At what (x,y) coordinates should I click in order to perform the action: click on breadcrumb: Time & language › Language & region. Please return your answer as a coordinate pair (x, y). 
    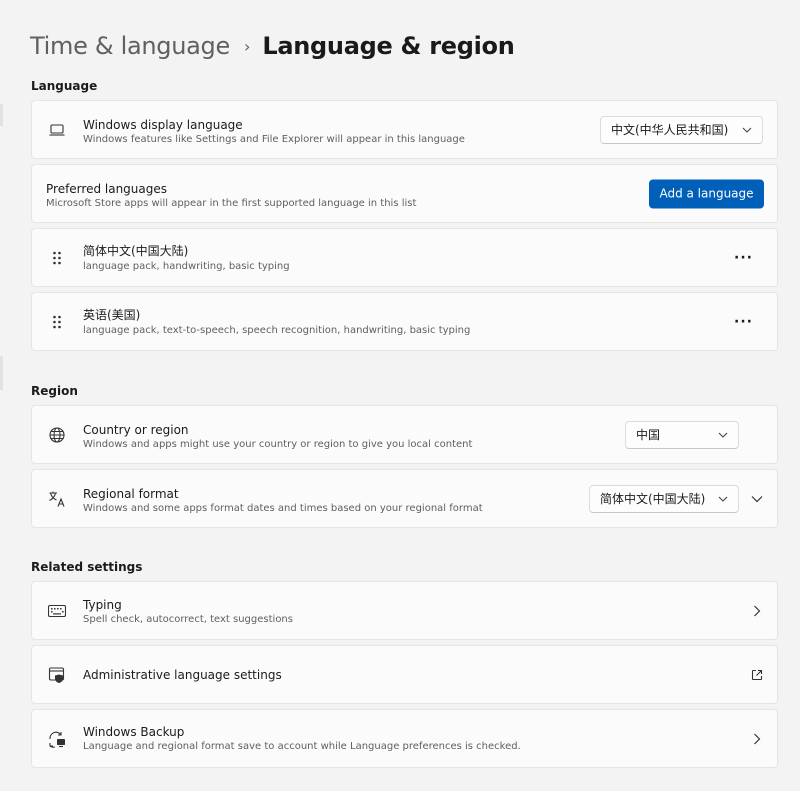
    Looking at the image, I should click on (272, 46).